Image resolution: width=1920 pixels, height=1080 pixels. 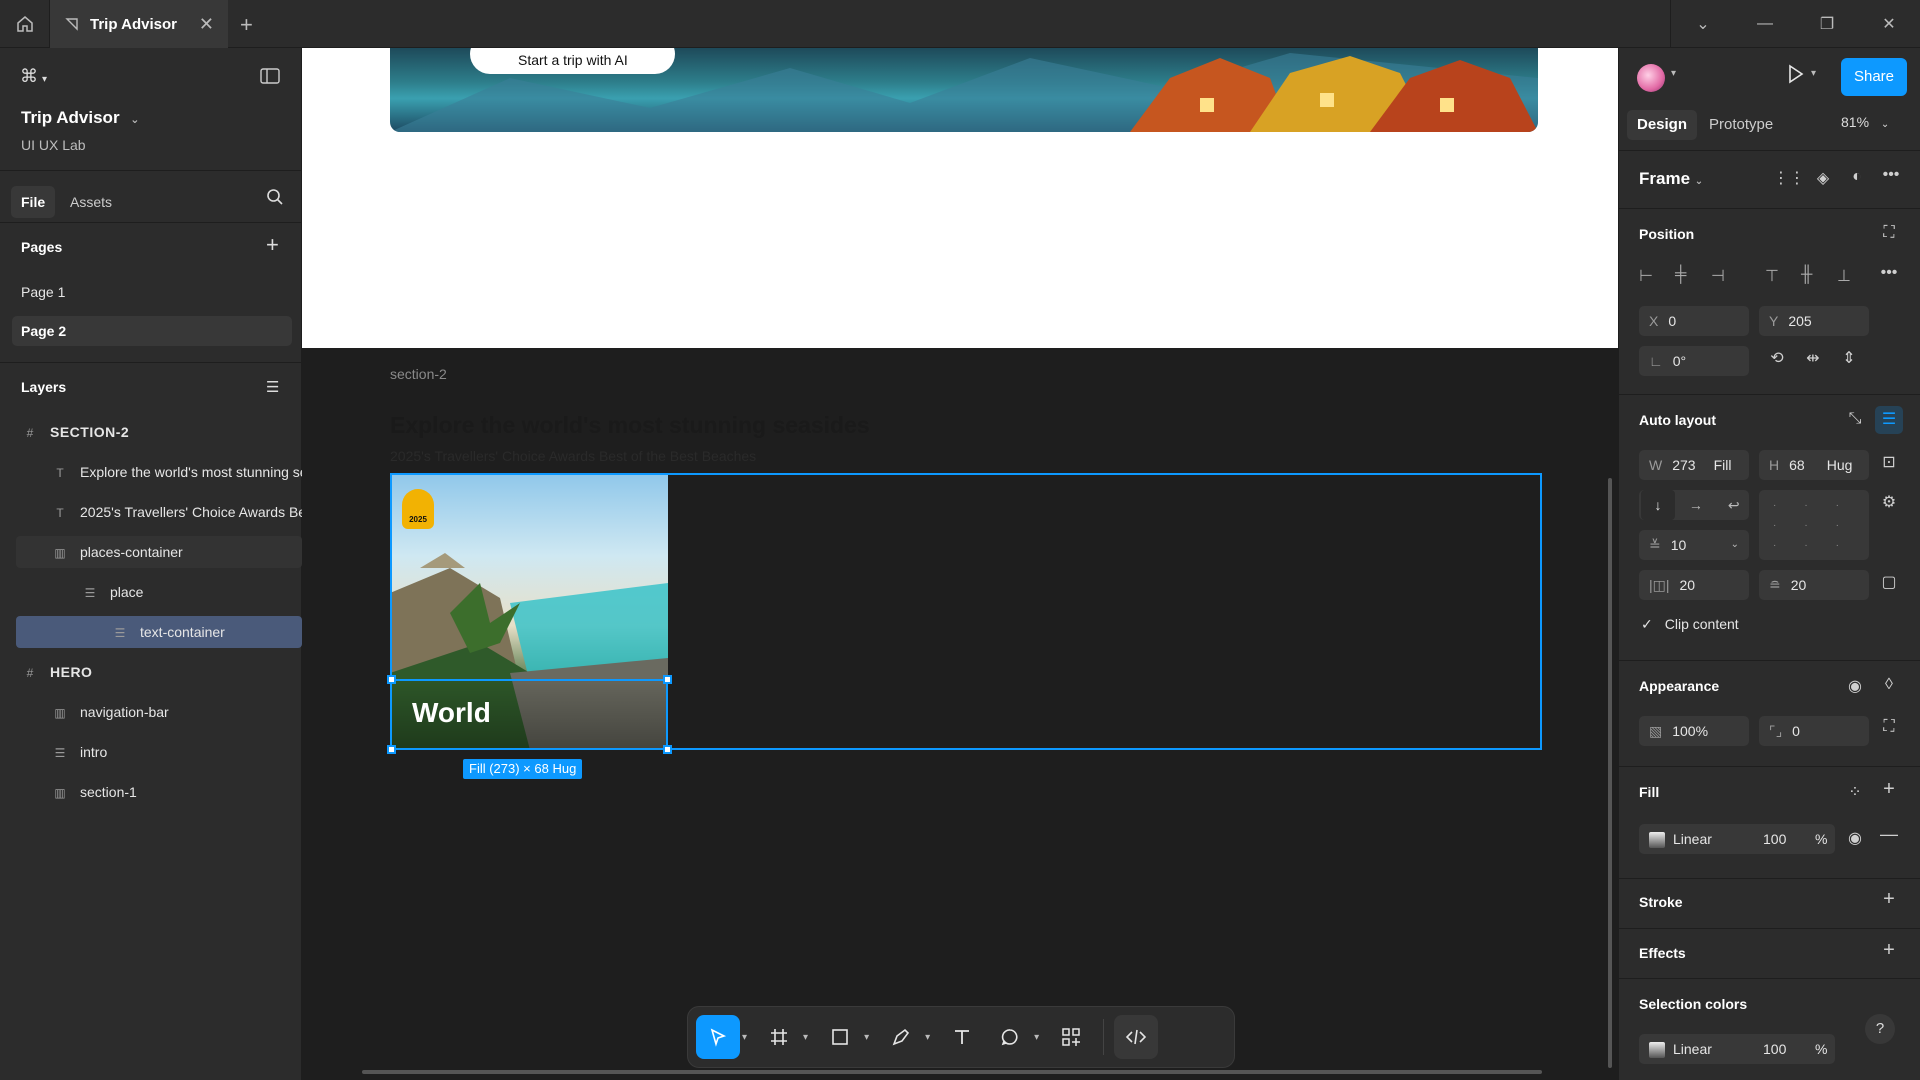 What do you see at coordinates (1653, 276) in the screenshot?
I see `align-left-icon: ⊢` at bounding box center [1653, 276].